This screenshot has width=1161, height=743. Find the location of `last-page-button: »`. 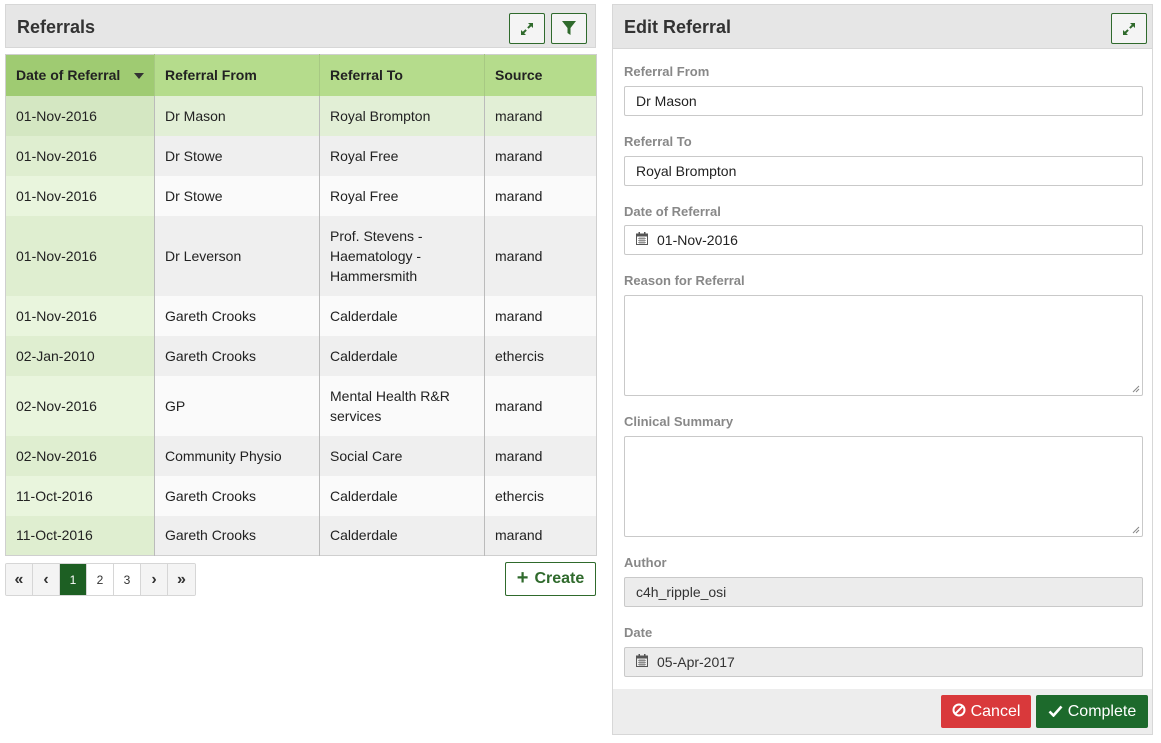

last-page-button: » is located at coordinates (181, 579).